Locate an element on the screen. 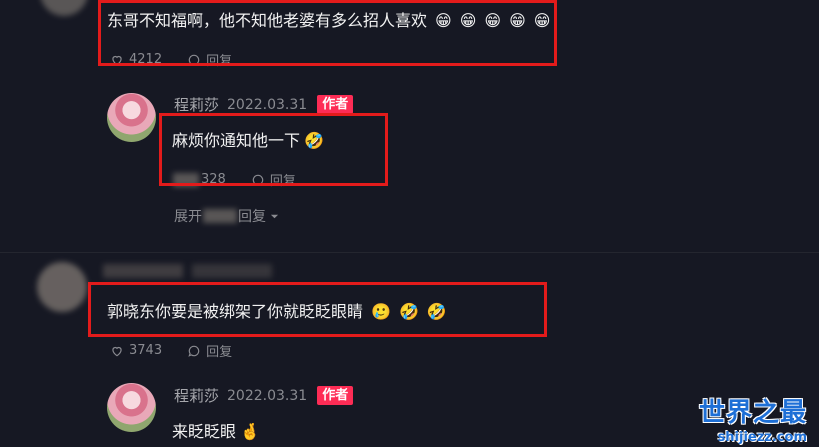  reply-2-header: 程莉莎 2022.03.31 作者 is located at coordinates (264, 395).